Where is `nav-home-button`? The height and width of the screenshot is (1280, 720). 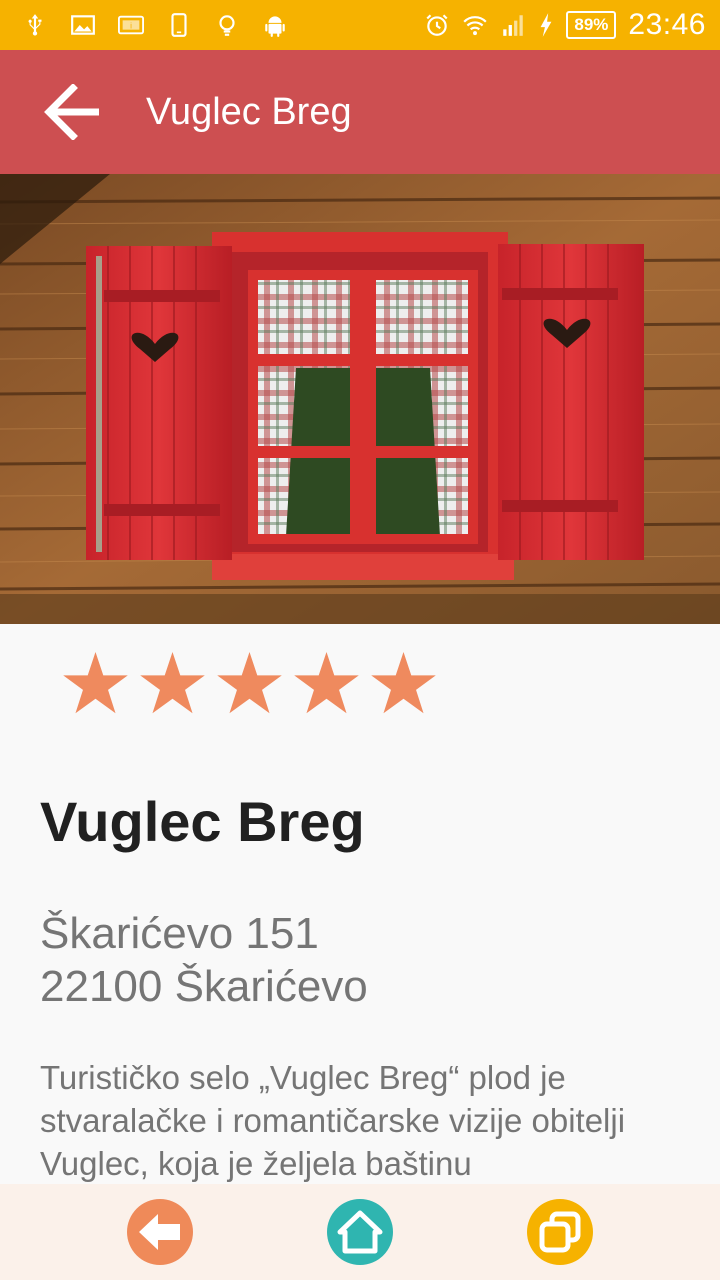 nav-home-button is located at coordinates (360, 1232).